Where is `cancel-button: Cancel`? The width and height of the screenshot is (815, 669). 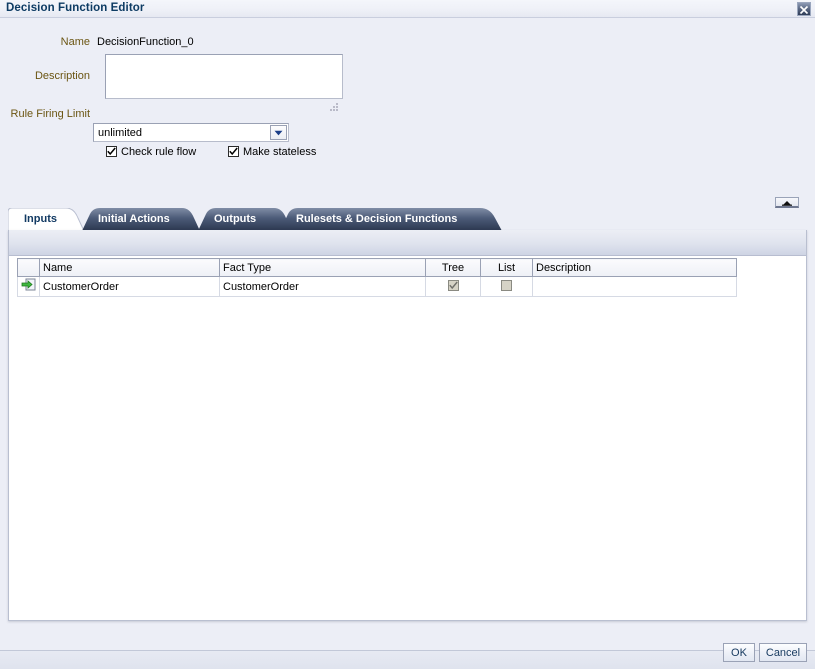 cancel-button: Cancel is located at coordinates (783, 652).